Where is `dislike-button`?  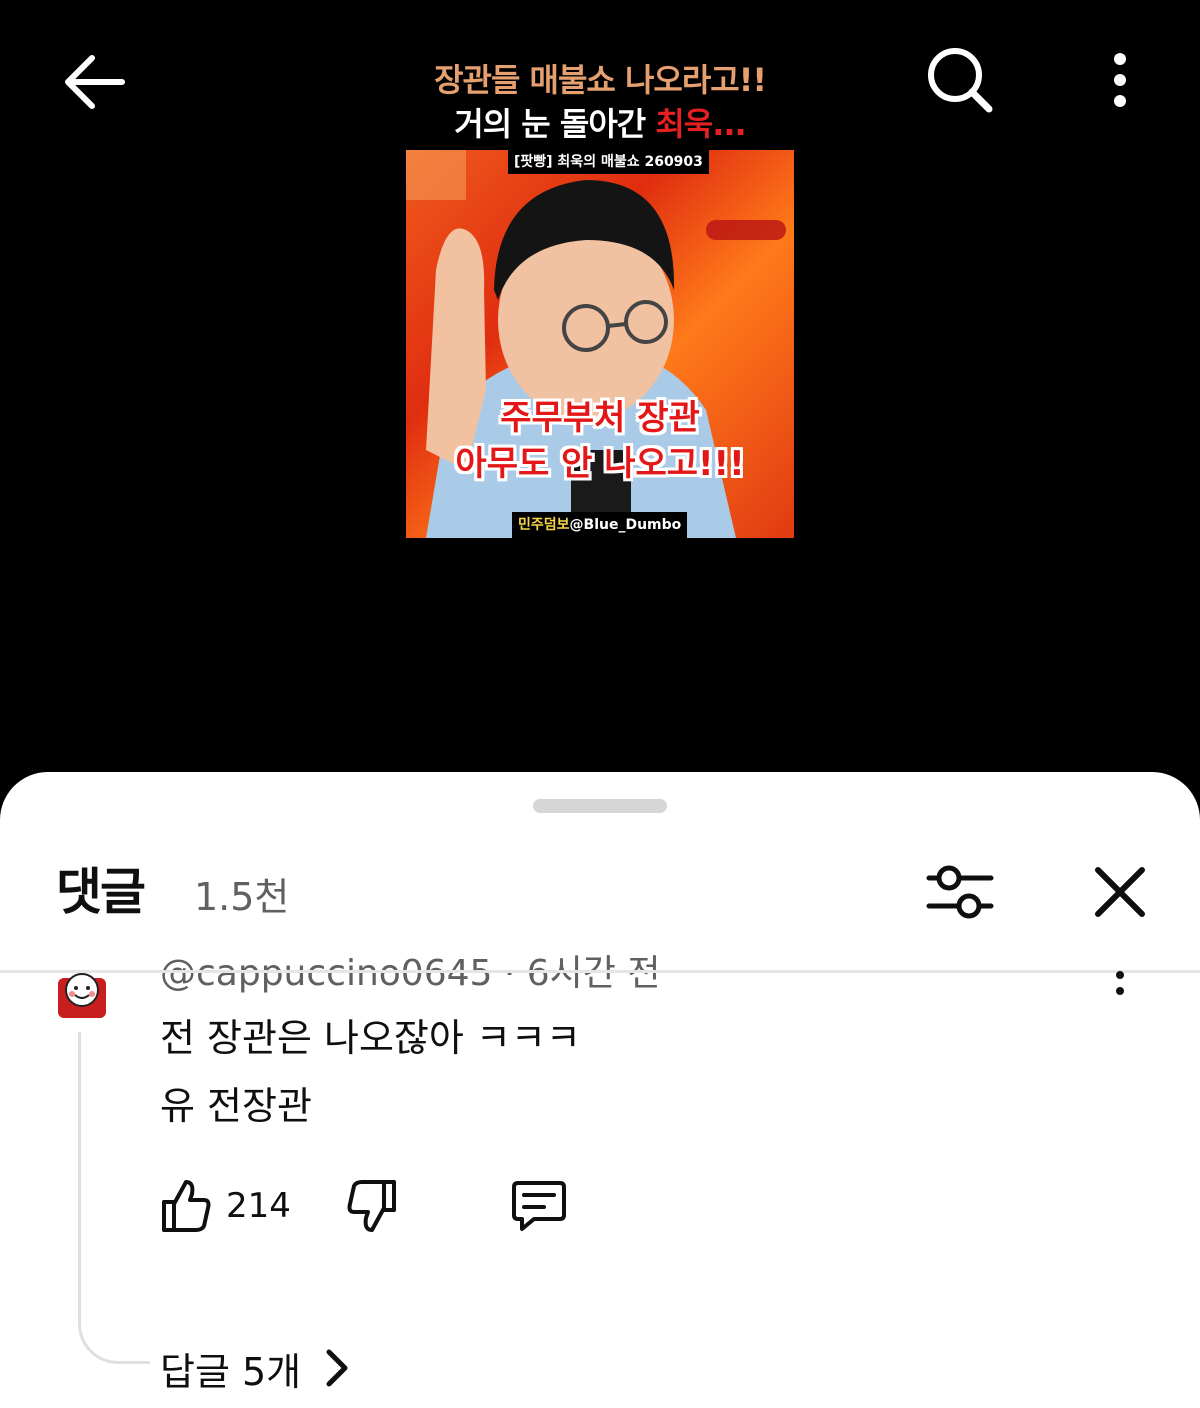
dislike-button is located at coordinates (376, 1206).